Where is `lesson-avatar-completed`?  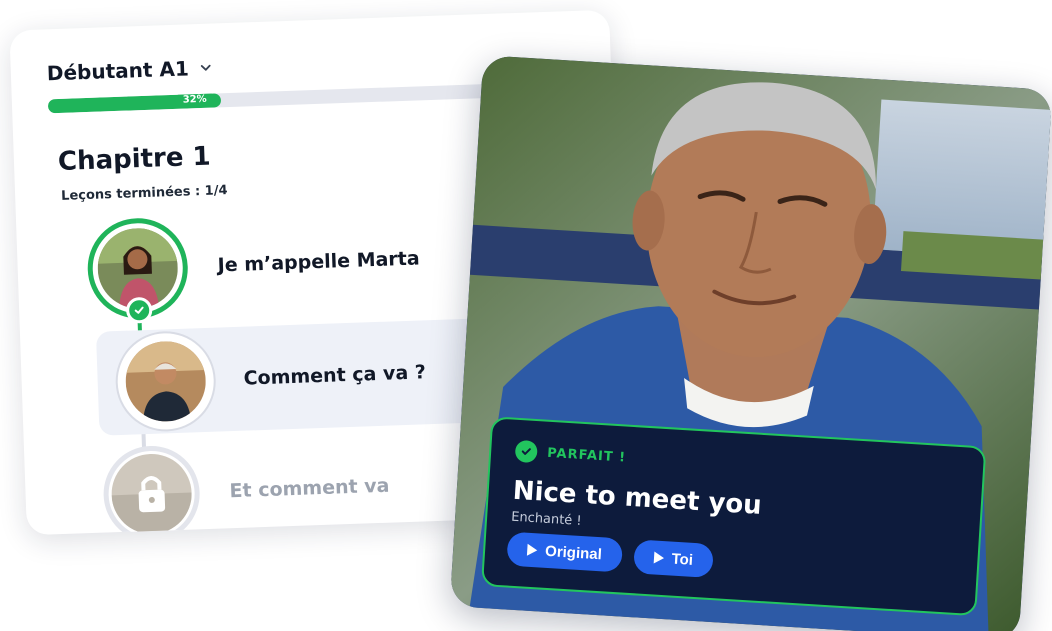 lesson-avatar-completed is located at coordinates (138, 270).